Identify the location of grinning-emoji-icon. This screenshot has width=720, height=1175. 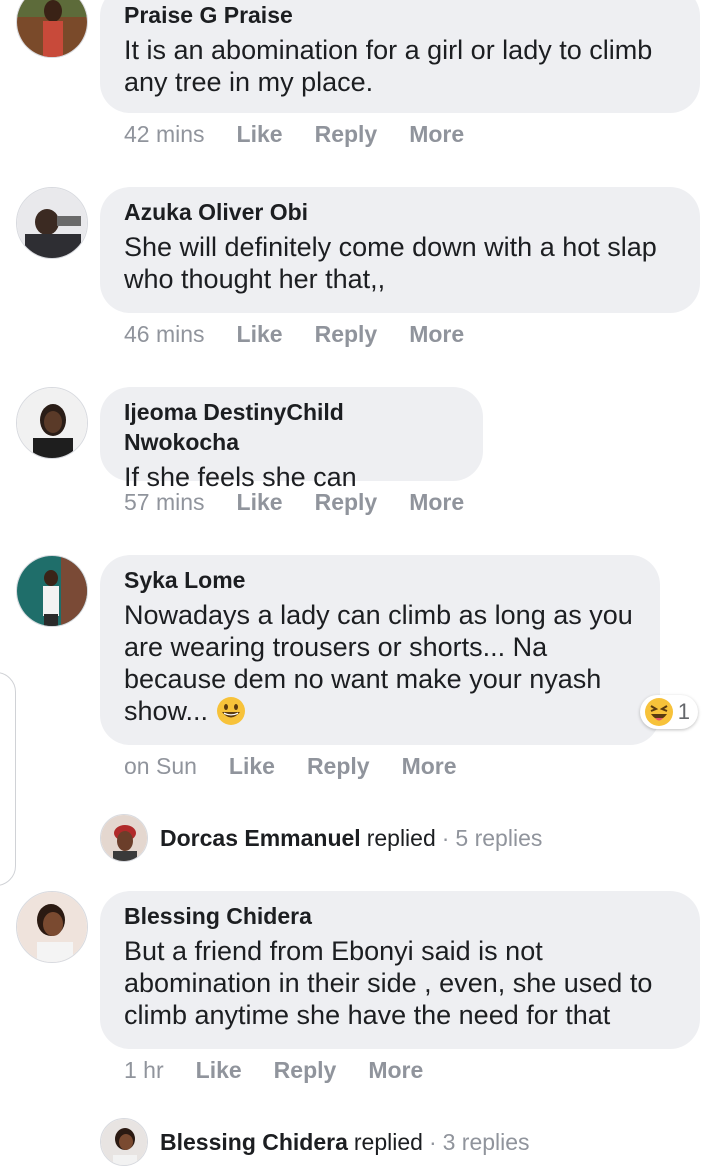
(230, 711).